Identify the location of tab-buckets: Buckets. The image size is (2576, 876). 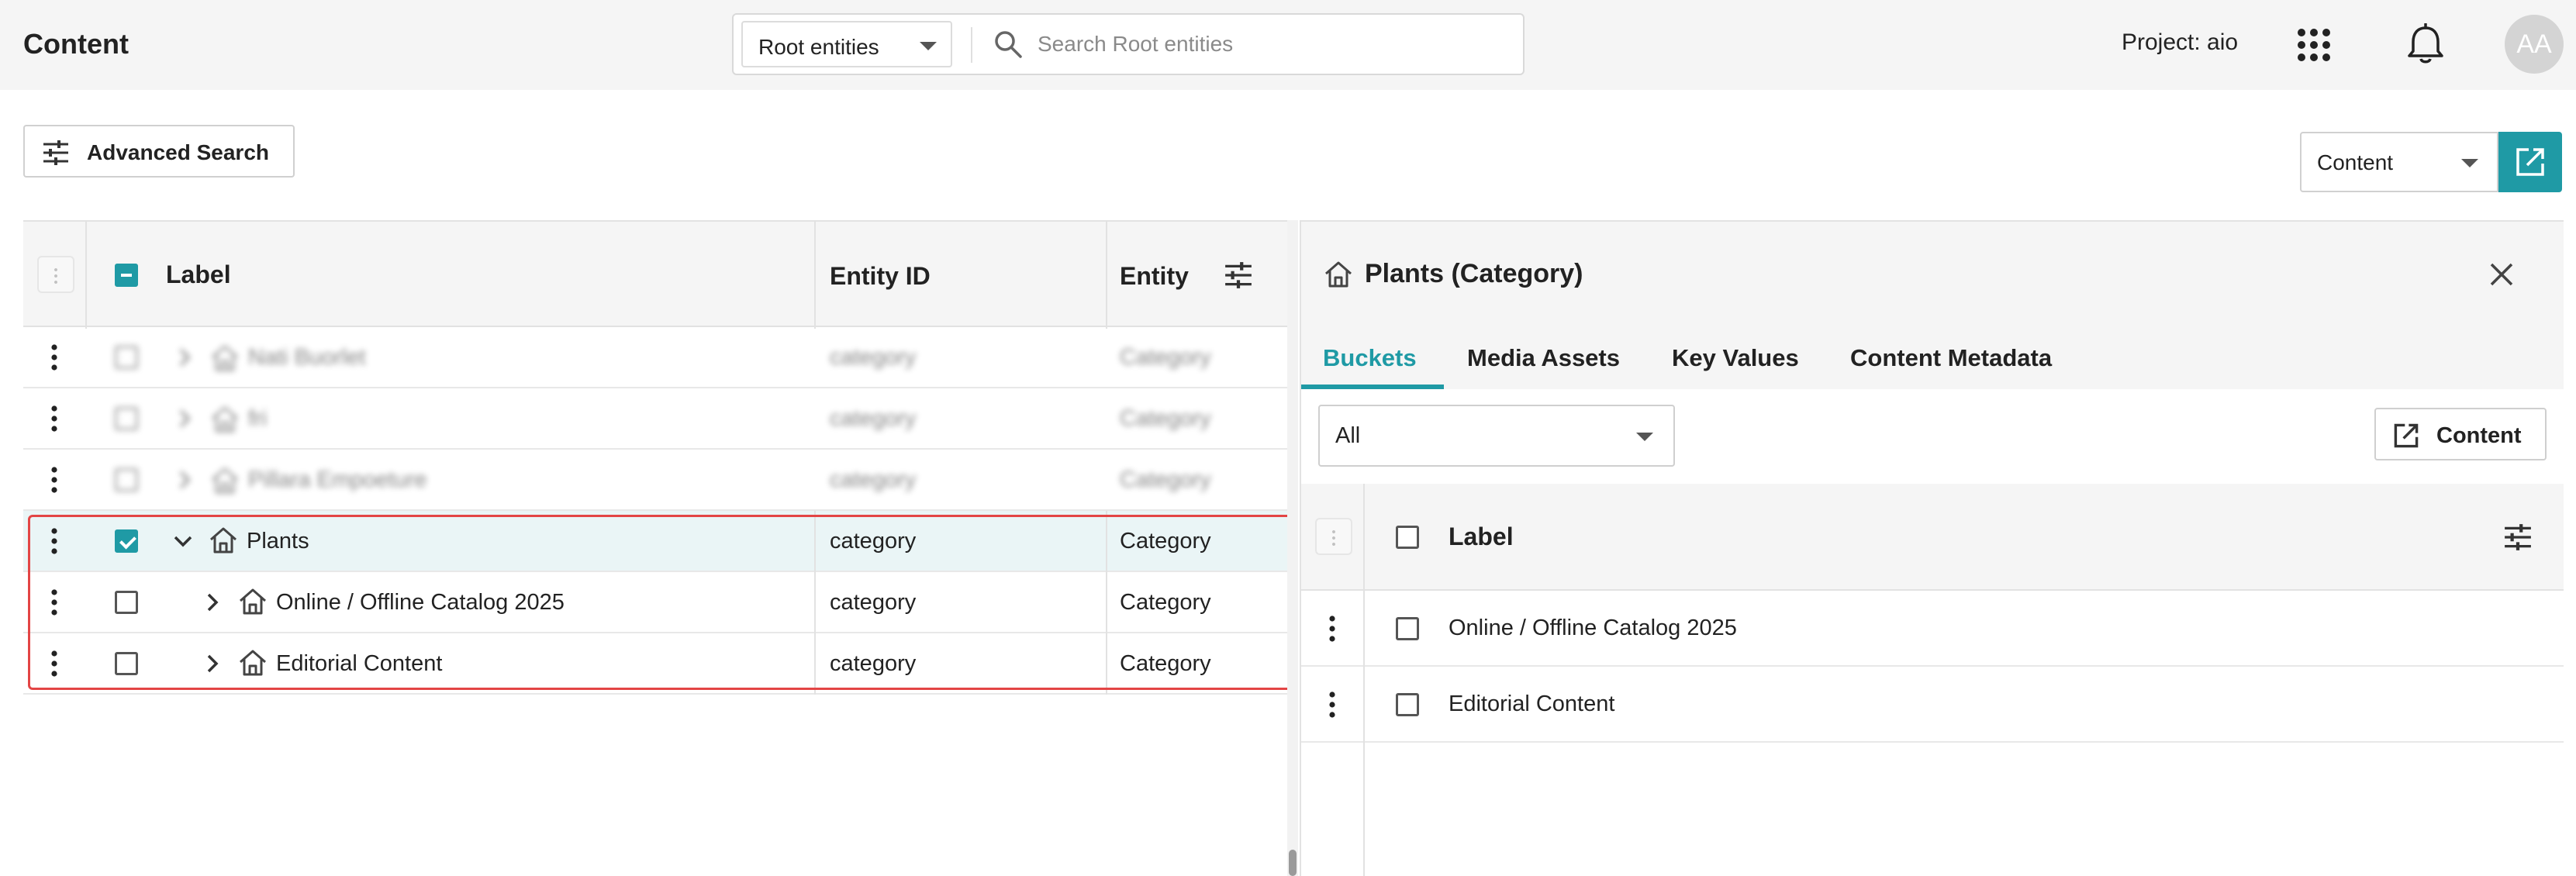
(1370, 358).